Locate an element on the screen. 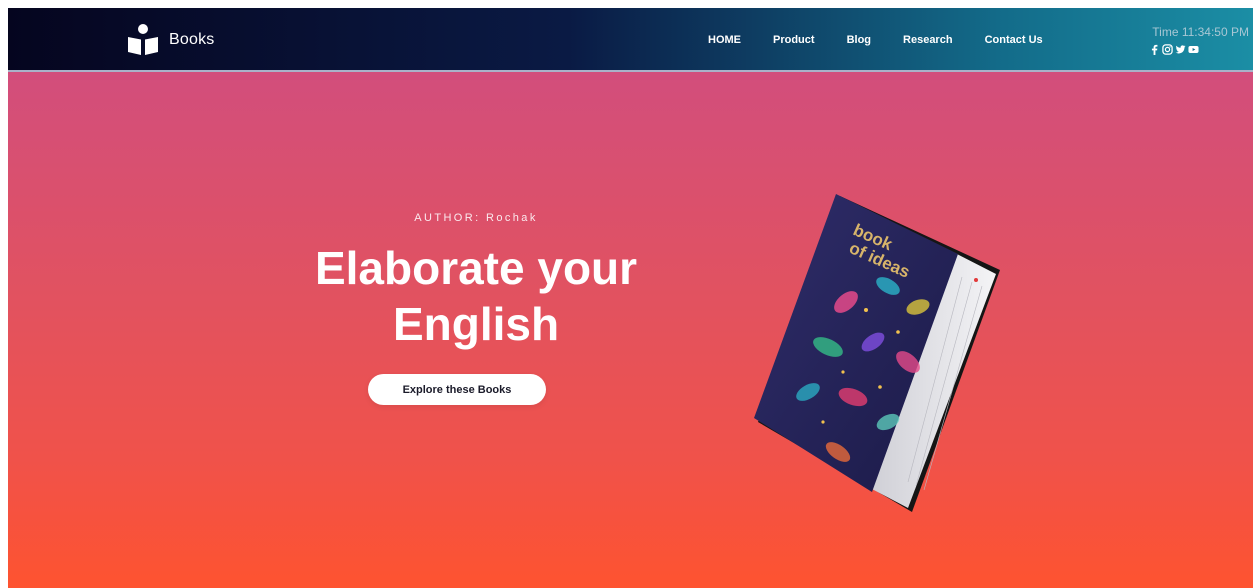 Image resolution: width=1253 pixels, height=588 pixels. nav-link-product: Product is located at coordinates (794, 40).